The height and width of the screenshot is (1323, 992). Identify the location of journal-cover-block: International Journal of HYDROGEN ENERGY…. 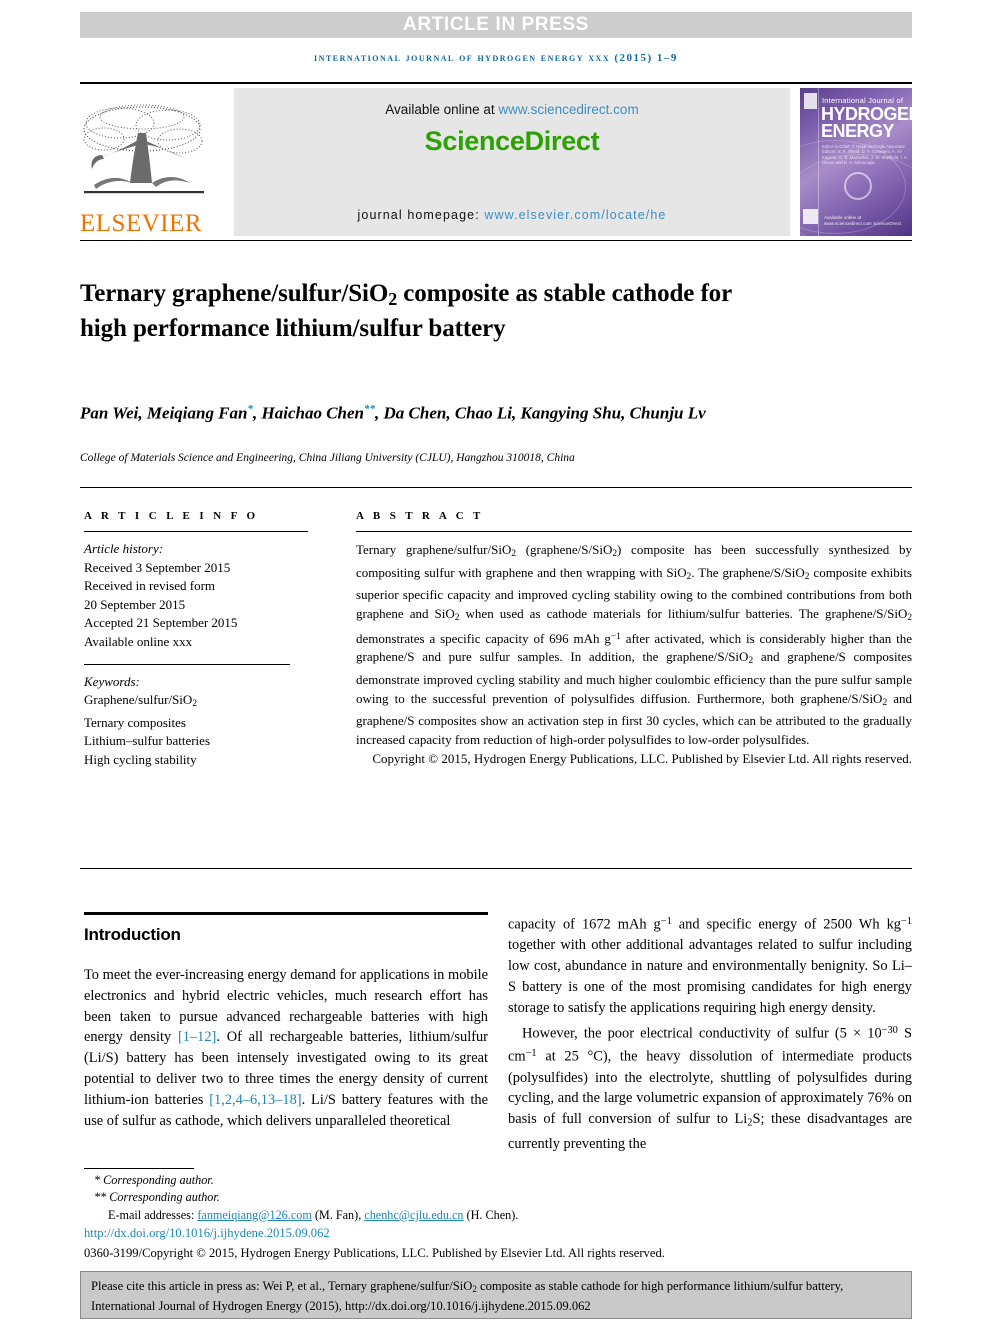
(856, 162).